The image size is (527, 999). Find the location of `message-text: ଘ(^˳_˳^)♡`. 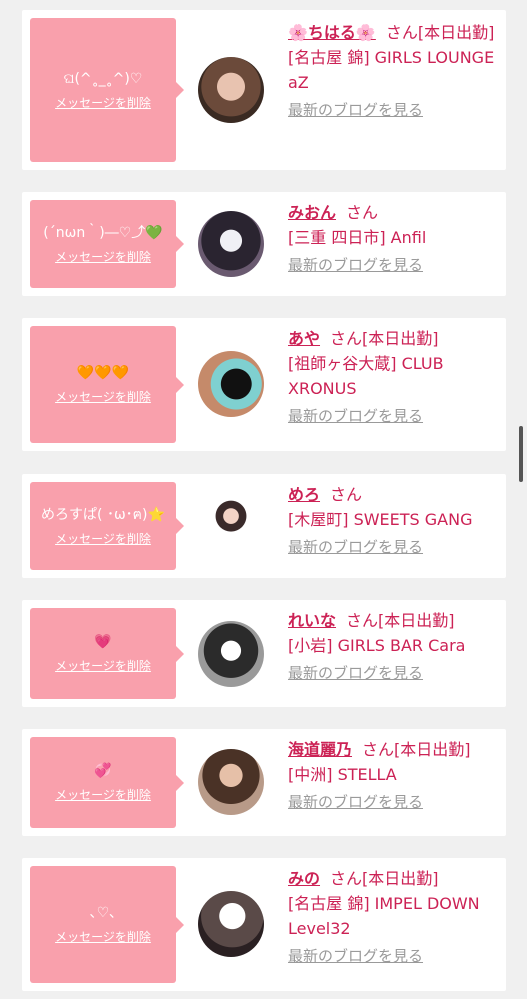

message-text: ଘ(^˳_˳^)♡ is located at coordinates (103, 78).